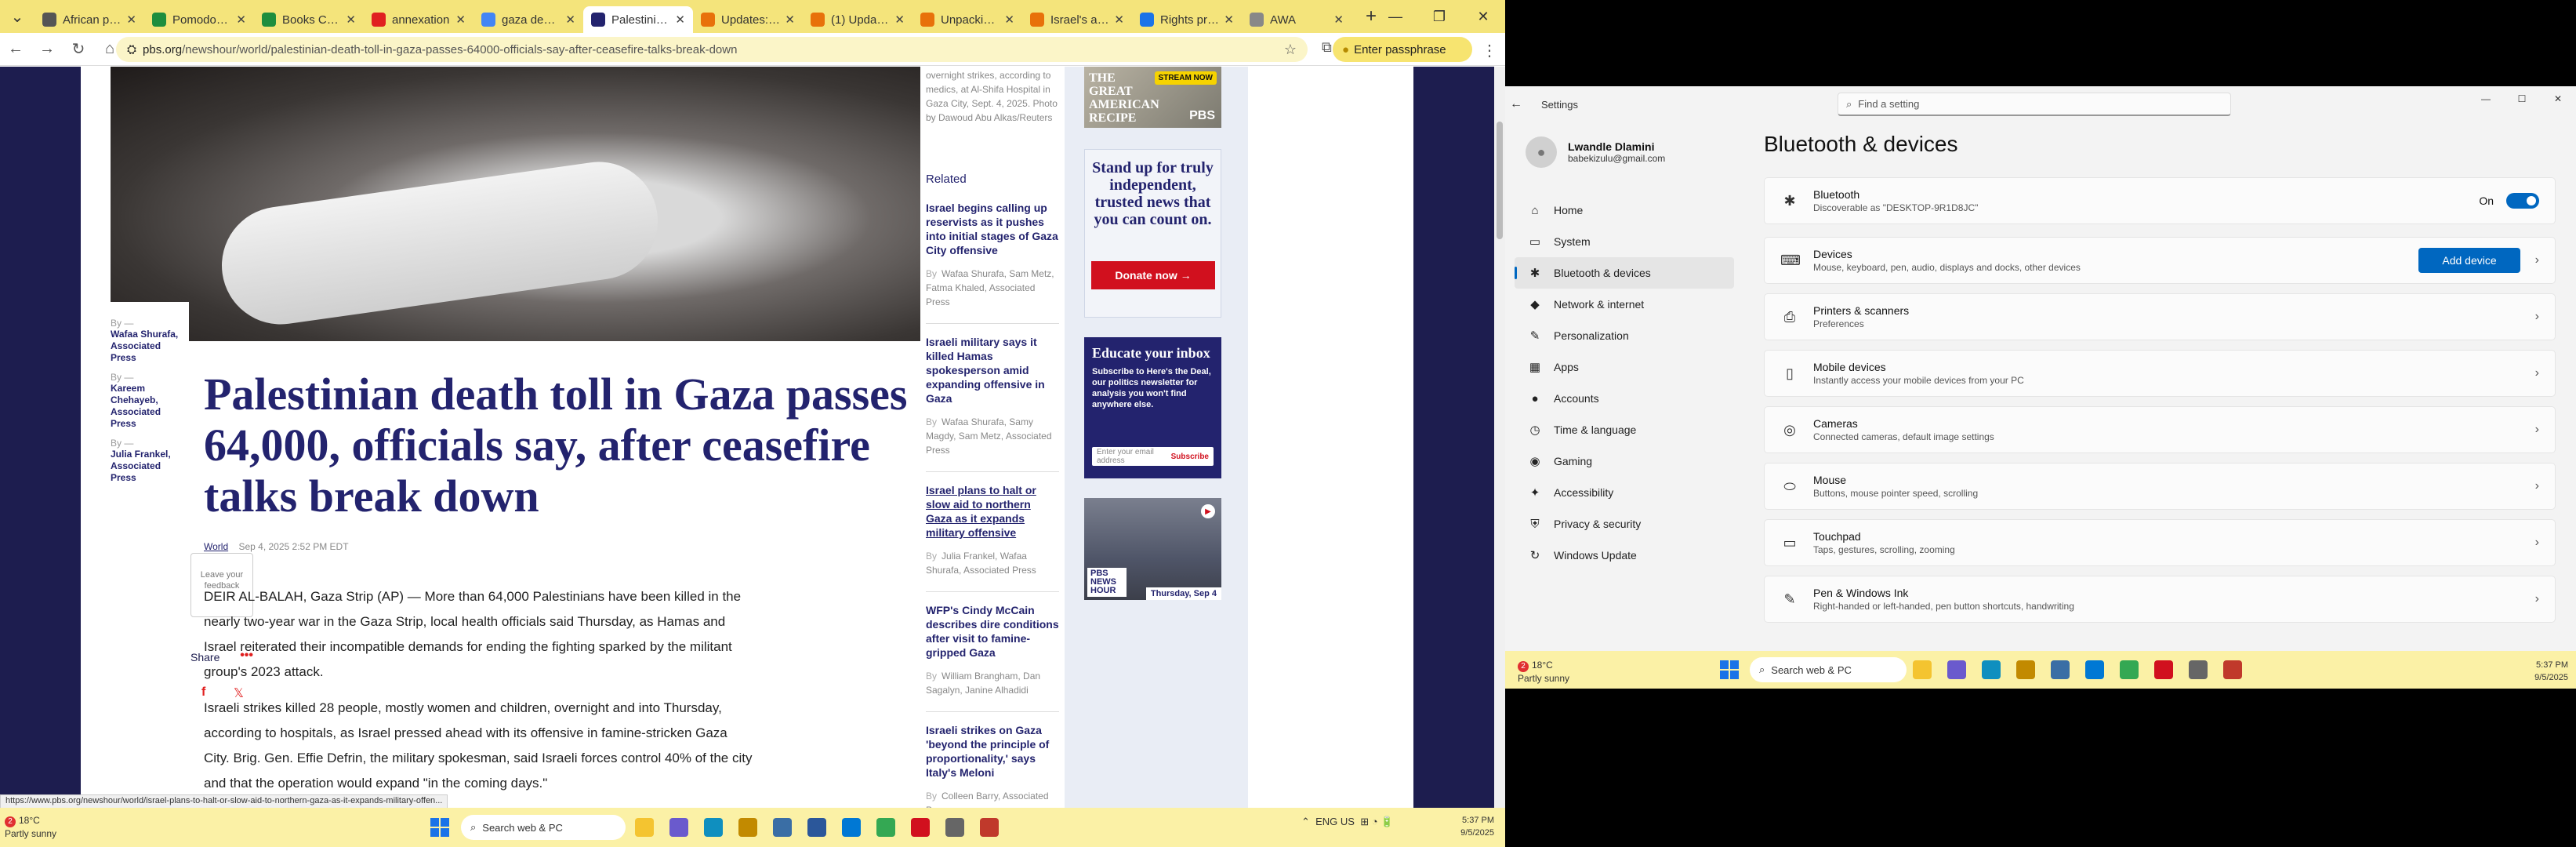 This screenshot has width=2576, height=847. I want to click on tab-9: Israel's apo ✕, so click(1077, 19).